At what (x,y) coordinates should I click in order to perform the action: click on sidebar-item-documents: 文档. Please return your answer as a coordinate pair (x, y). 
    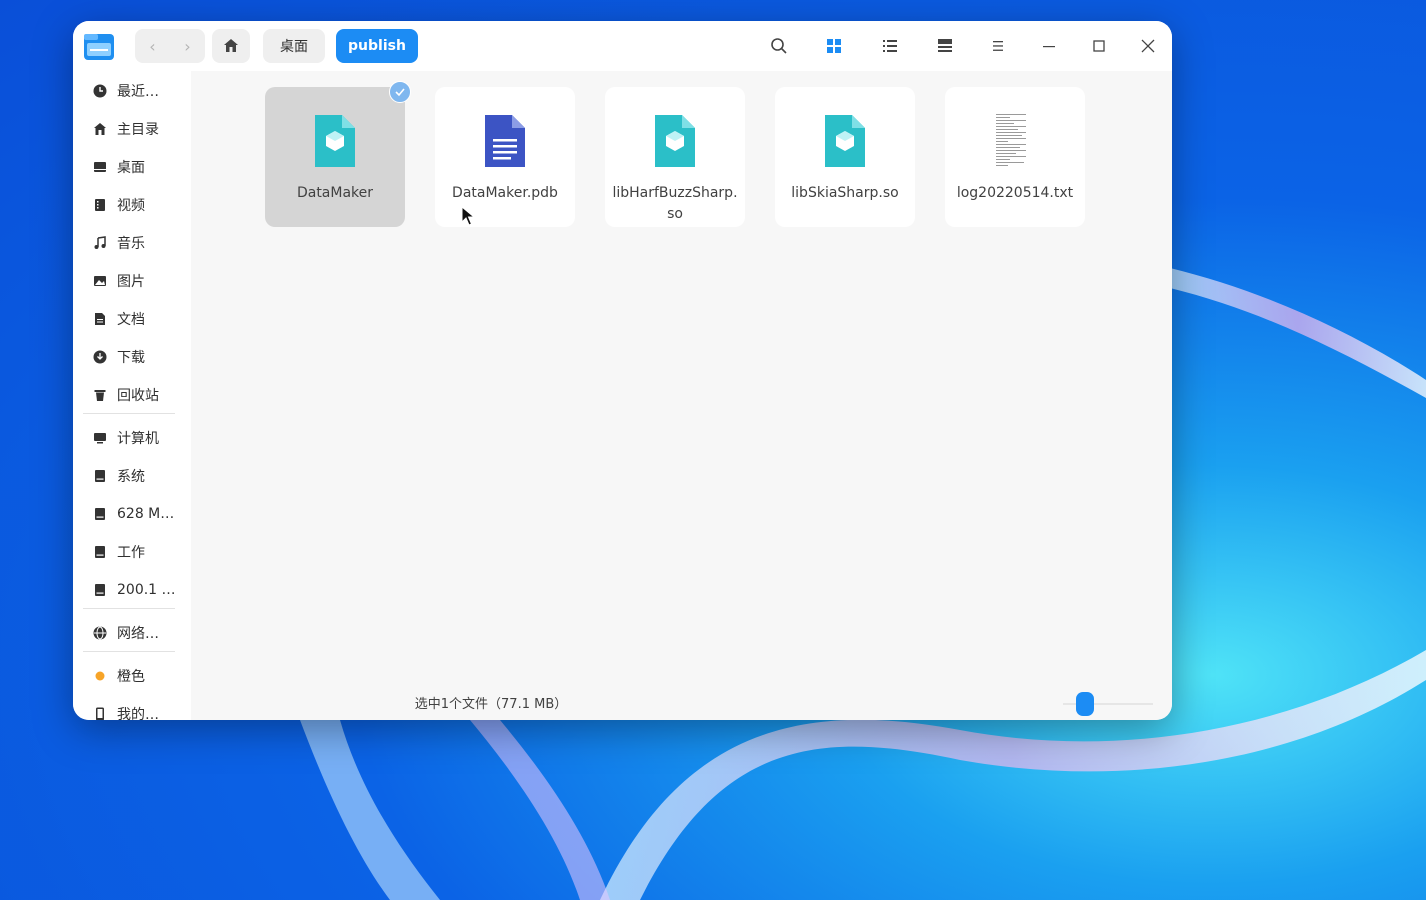
    Looking at the image, I should click on (133, 319).